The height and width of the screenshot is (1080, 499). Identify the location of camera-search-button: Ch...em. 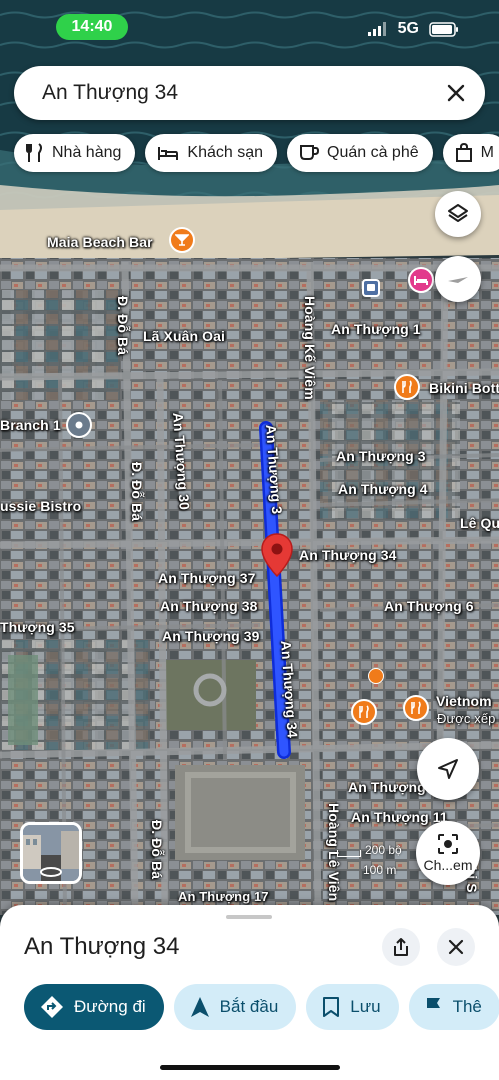
(448, 853).